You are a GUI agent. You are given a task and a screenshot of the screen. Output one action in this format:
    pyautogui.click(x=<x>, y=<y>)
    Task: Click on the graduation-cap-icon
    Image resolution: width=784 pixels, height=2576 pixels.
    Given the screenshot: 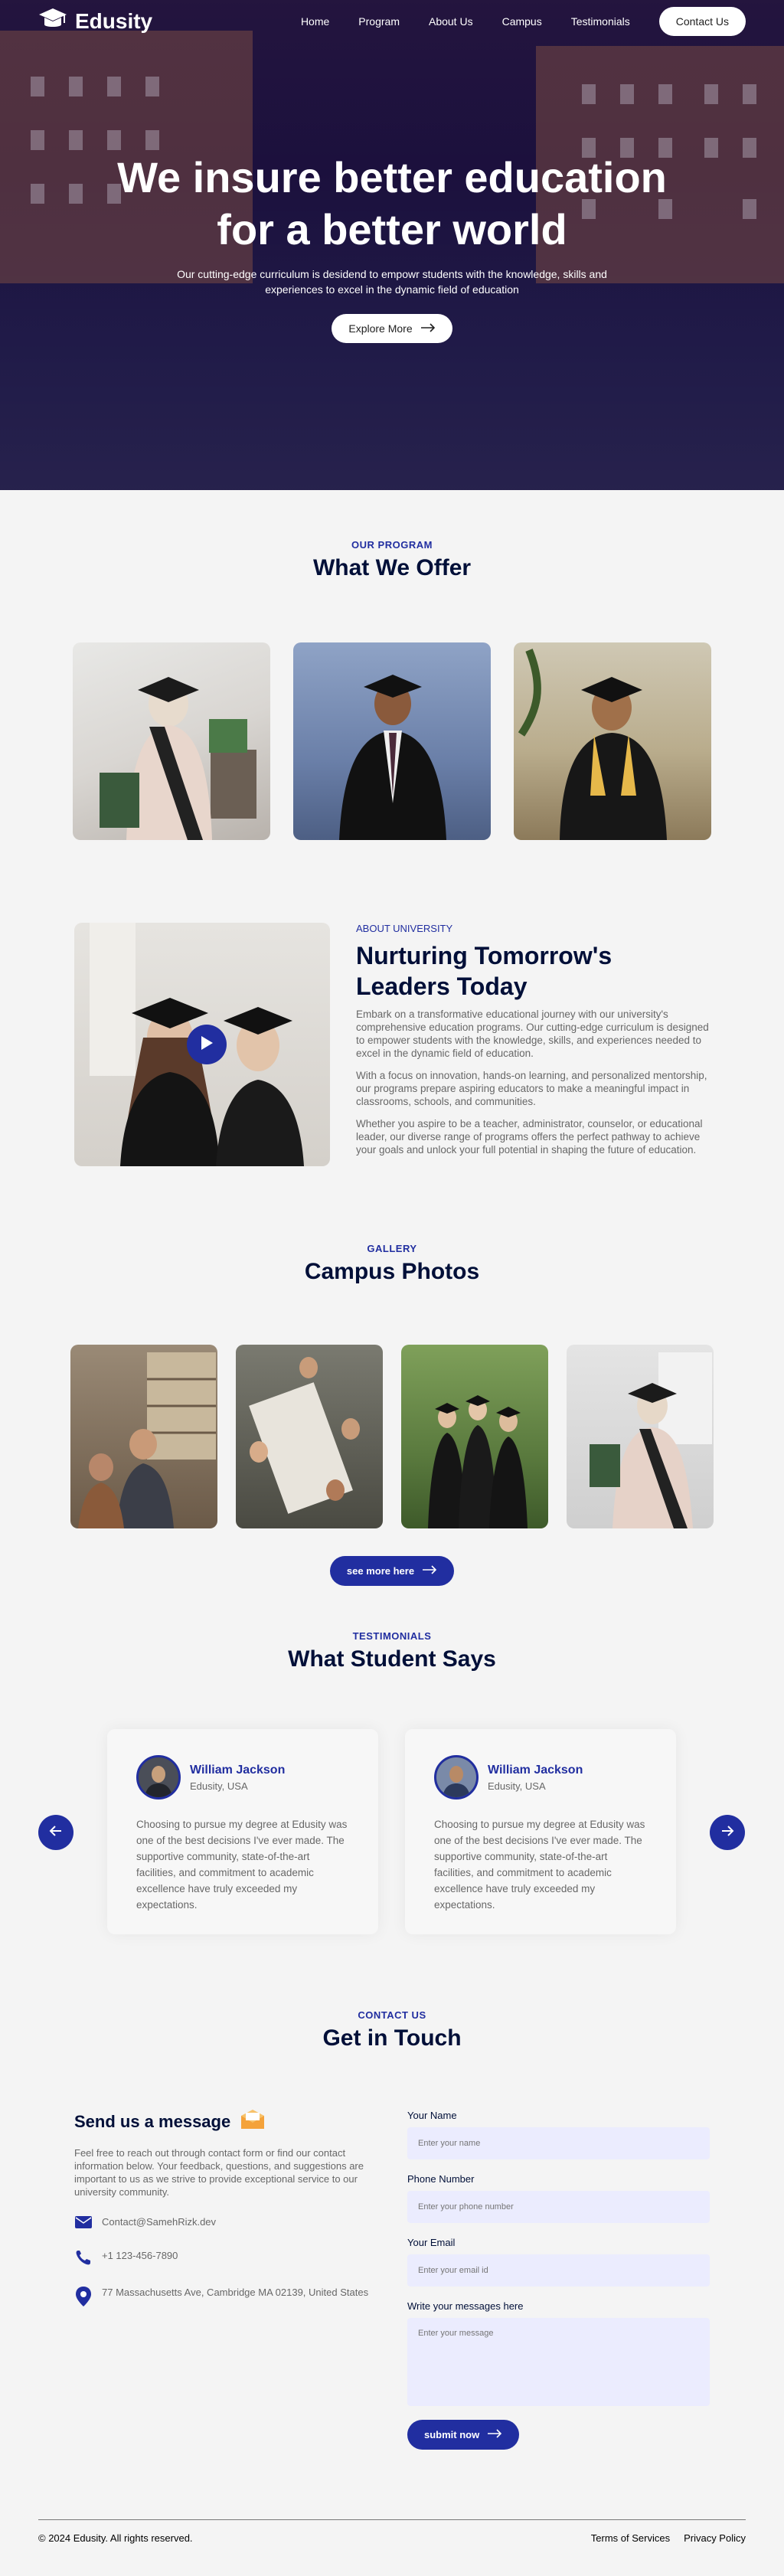 What is the action you would take?
    pyautogui.click(x=52, y=22)
    